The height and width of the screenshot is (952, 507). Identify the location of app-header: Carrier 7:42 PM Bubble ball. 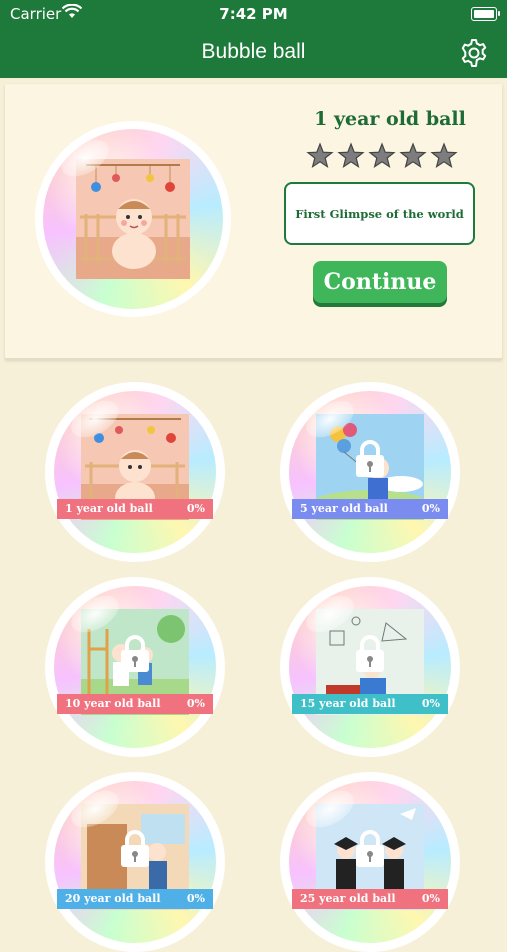
(253, 39).